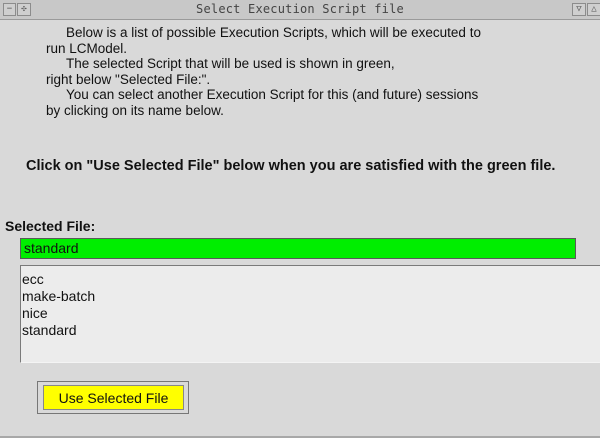 This screenshot has width=600, height=438. What do you see at coordinates (298, 248) in the screenshot?
I see `selected-file-field: standard` at bounding box center [298, 248].